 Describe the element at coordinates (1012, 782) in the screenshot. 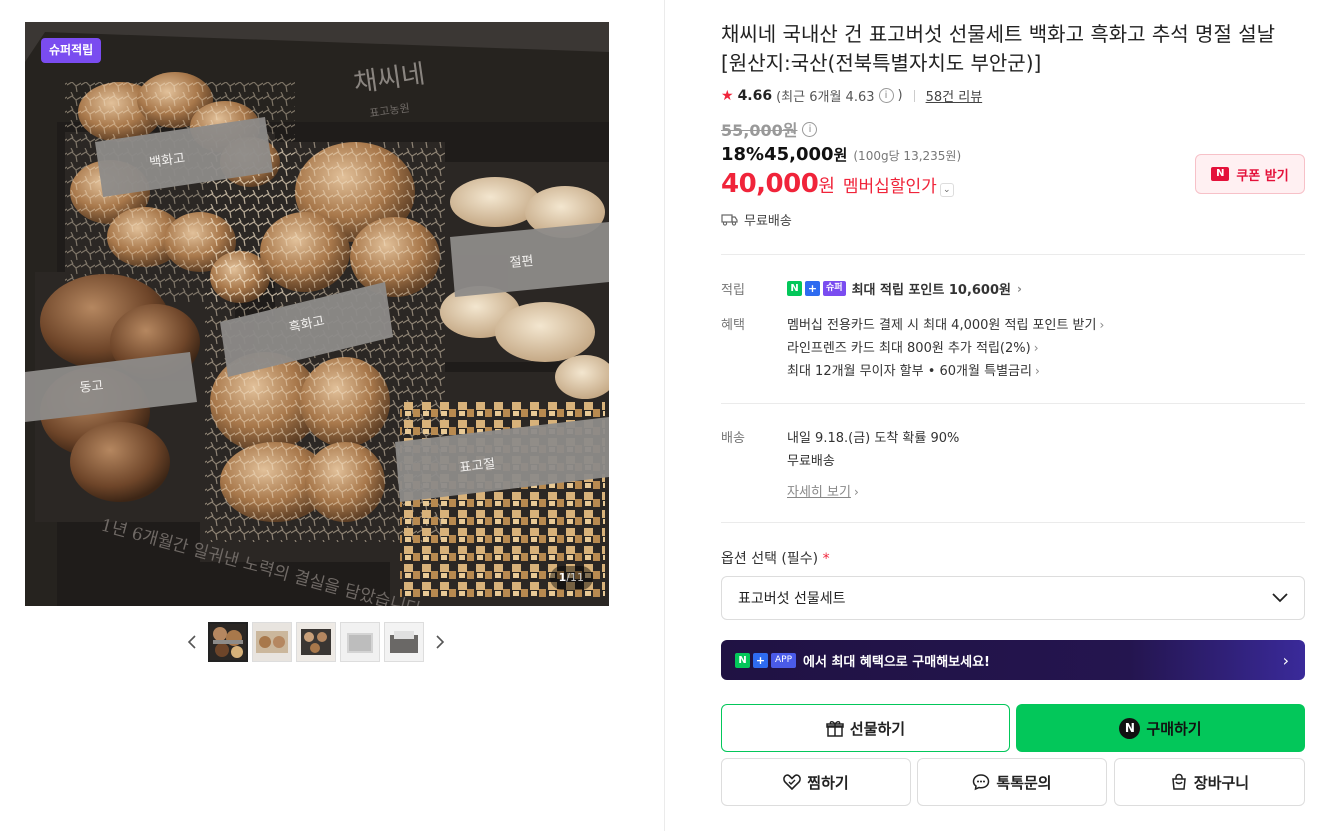

I see `talk-inquiry-button: 톡톡문의` at that location.